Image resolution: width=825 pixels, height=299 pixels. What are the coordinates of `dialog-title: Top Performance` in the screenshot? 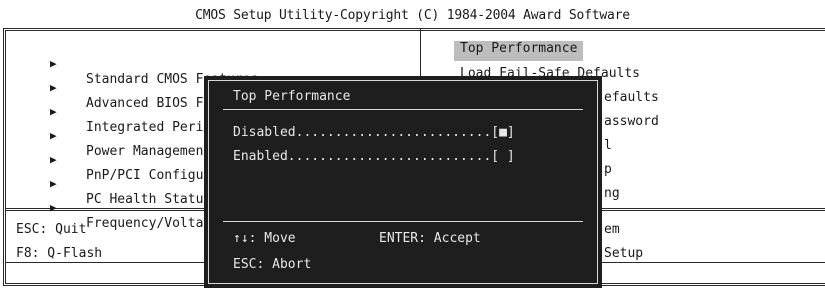 It's located at (292, 96).